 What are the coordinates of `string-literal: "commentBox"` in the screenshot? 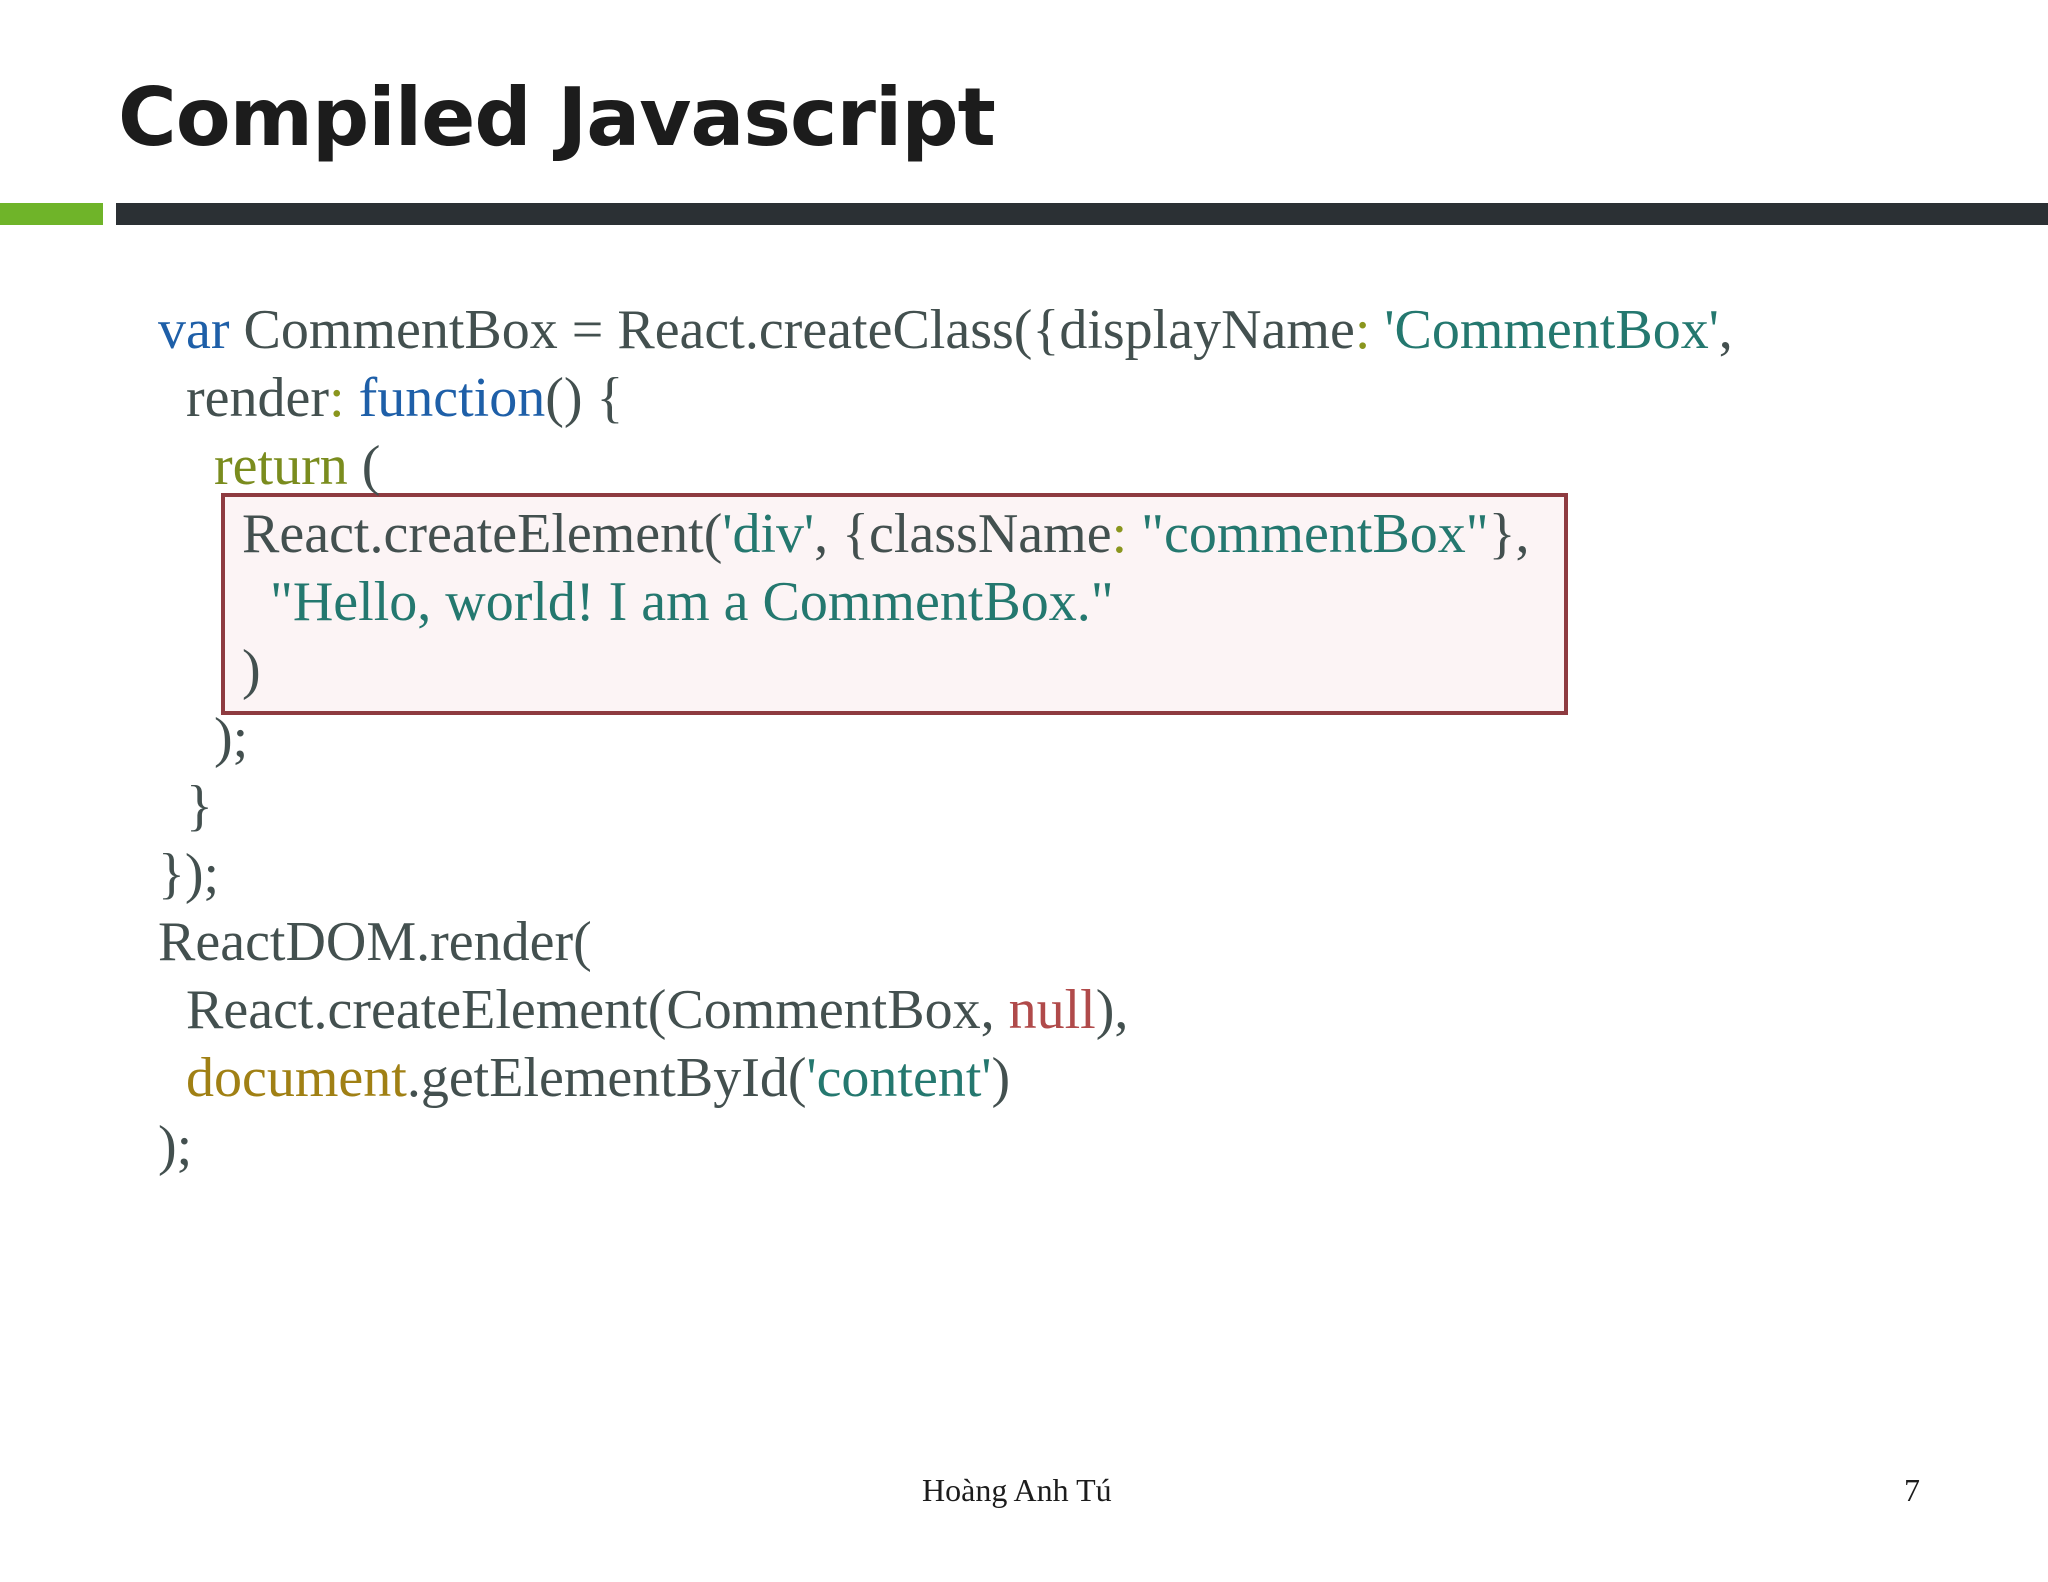 It's located at (1308, 534).